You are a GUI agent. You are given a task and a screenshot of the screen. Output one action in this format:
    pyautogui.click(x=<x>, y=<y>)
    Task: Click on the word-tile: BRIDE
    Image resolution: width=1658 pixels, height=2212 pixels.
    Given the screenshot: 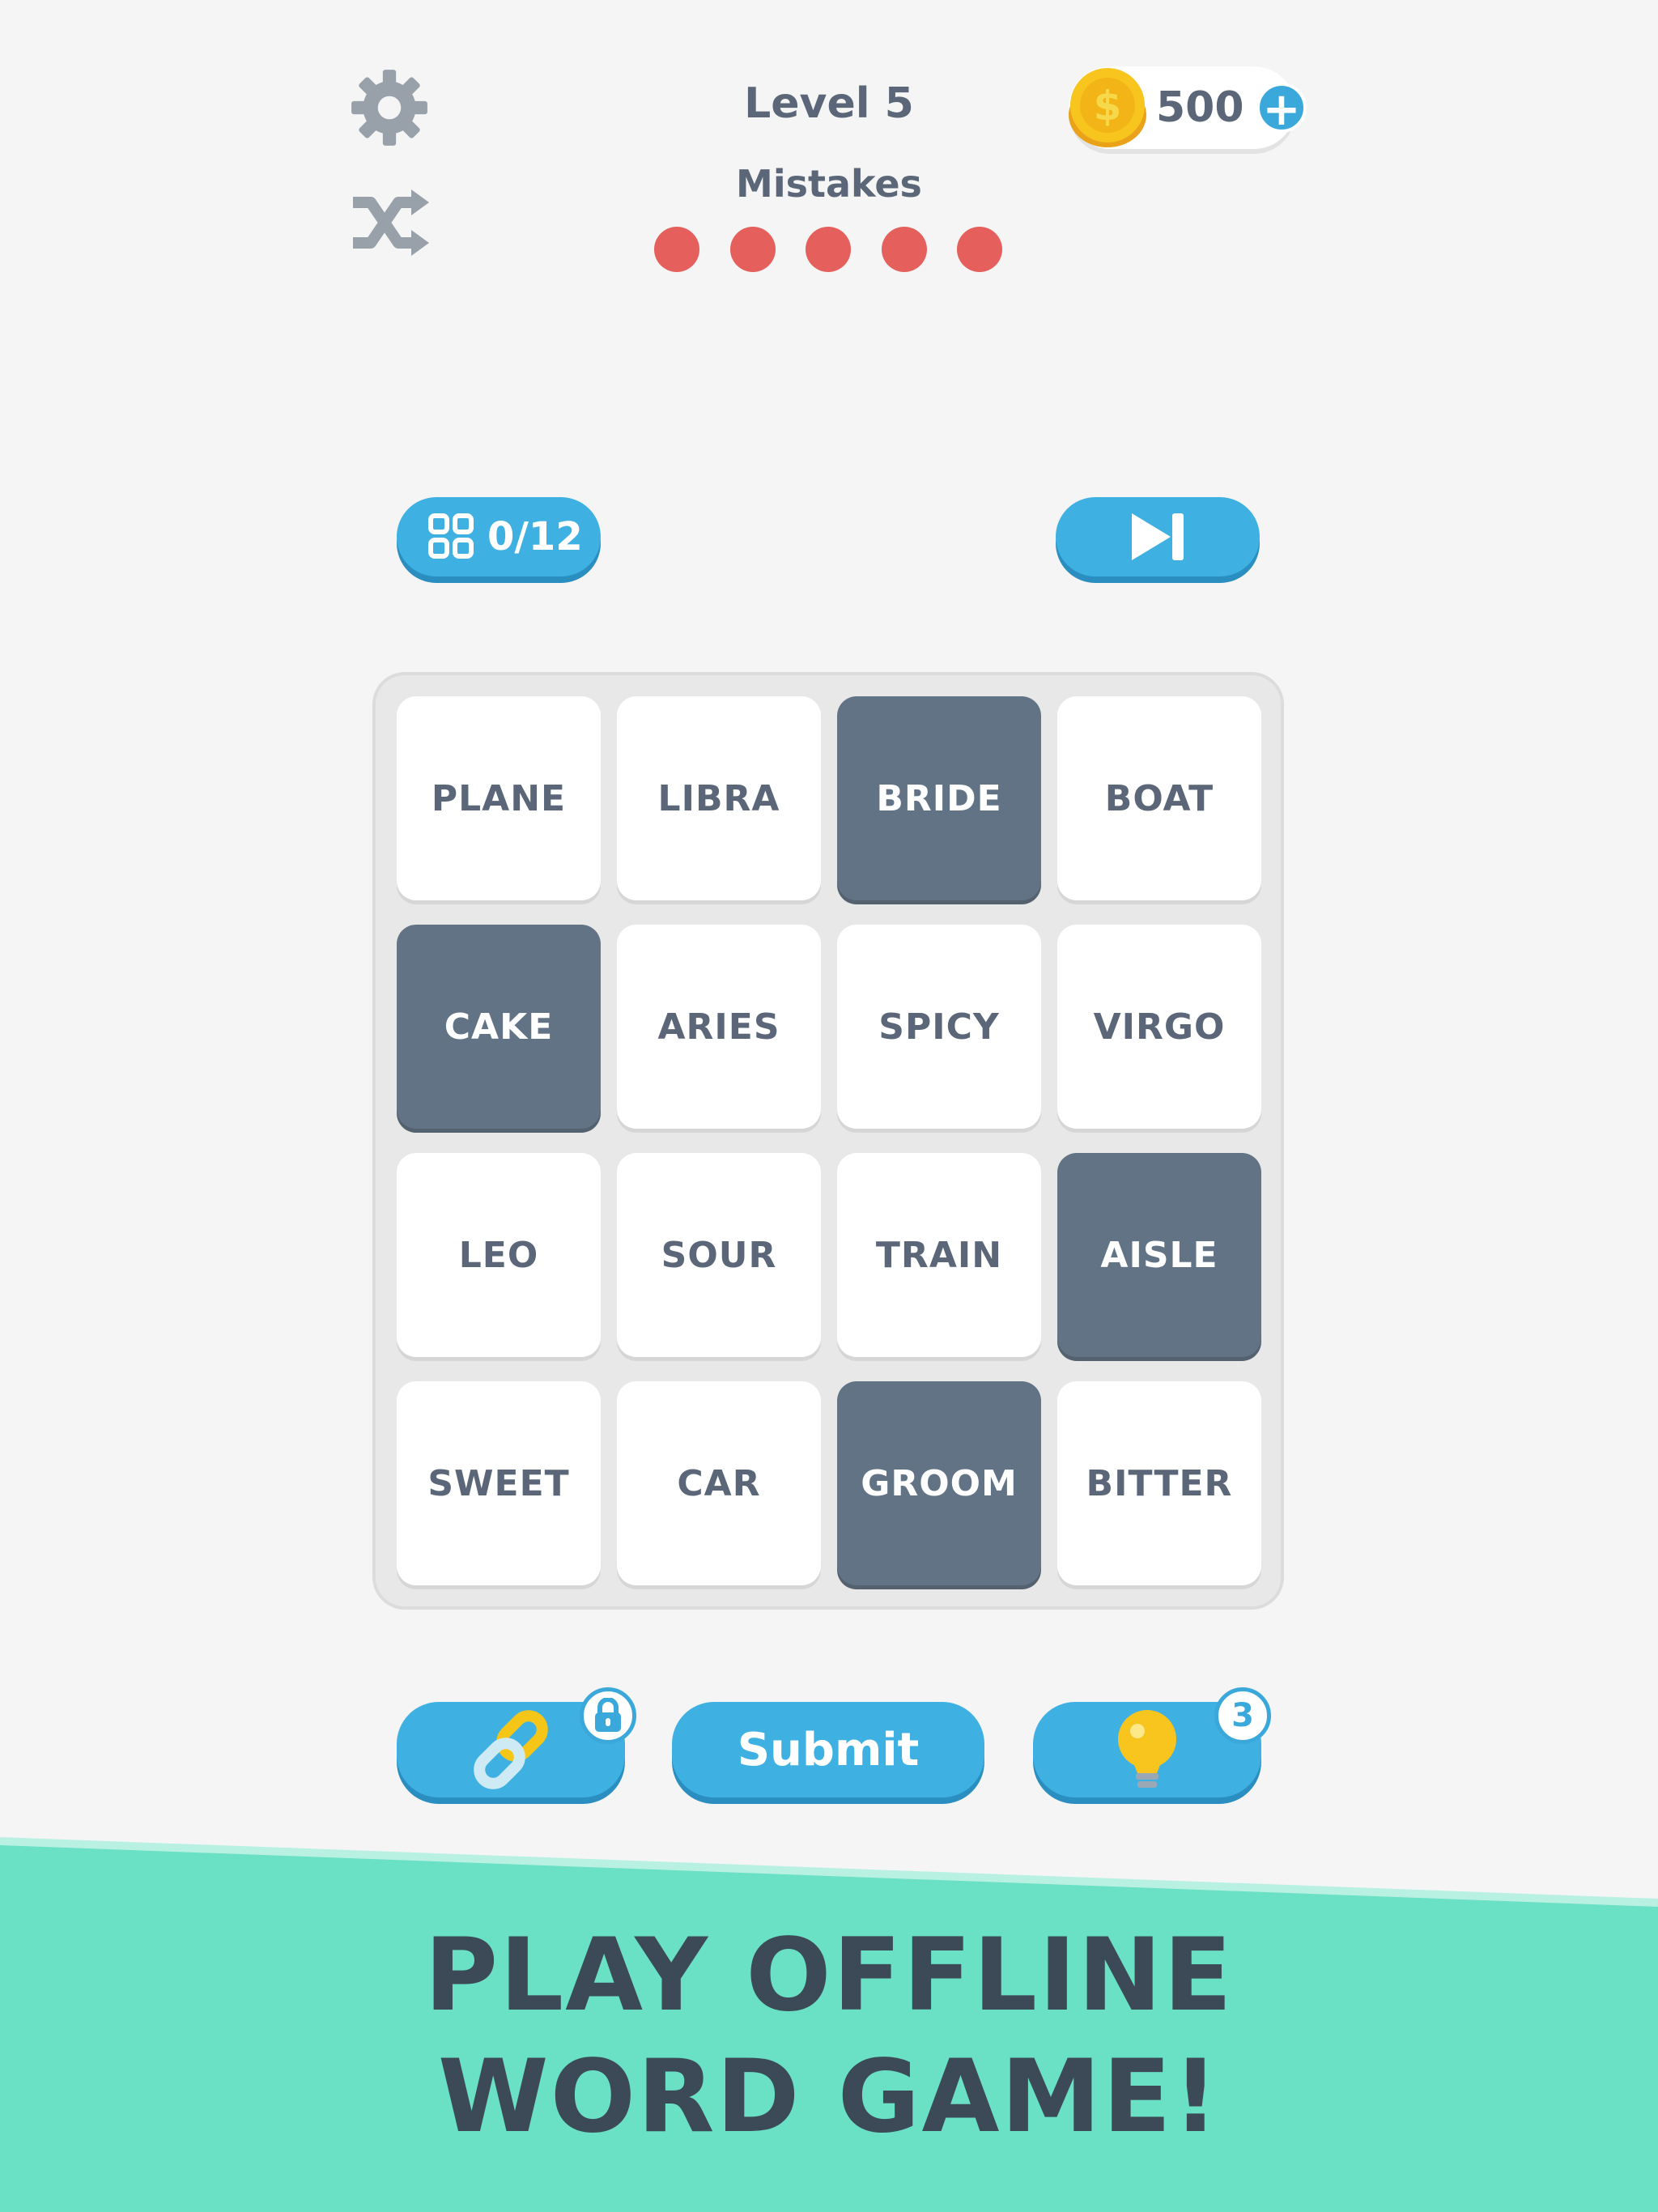 What is the action you would take?
    pyautogui.click(x=939, y=798)
    